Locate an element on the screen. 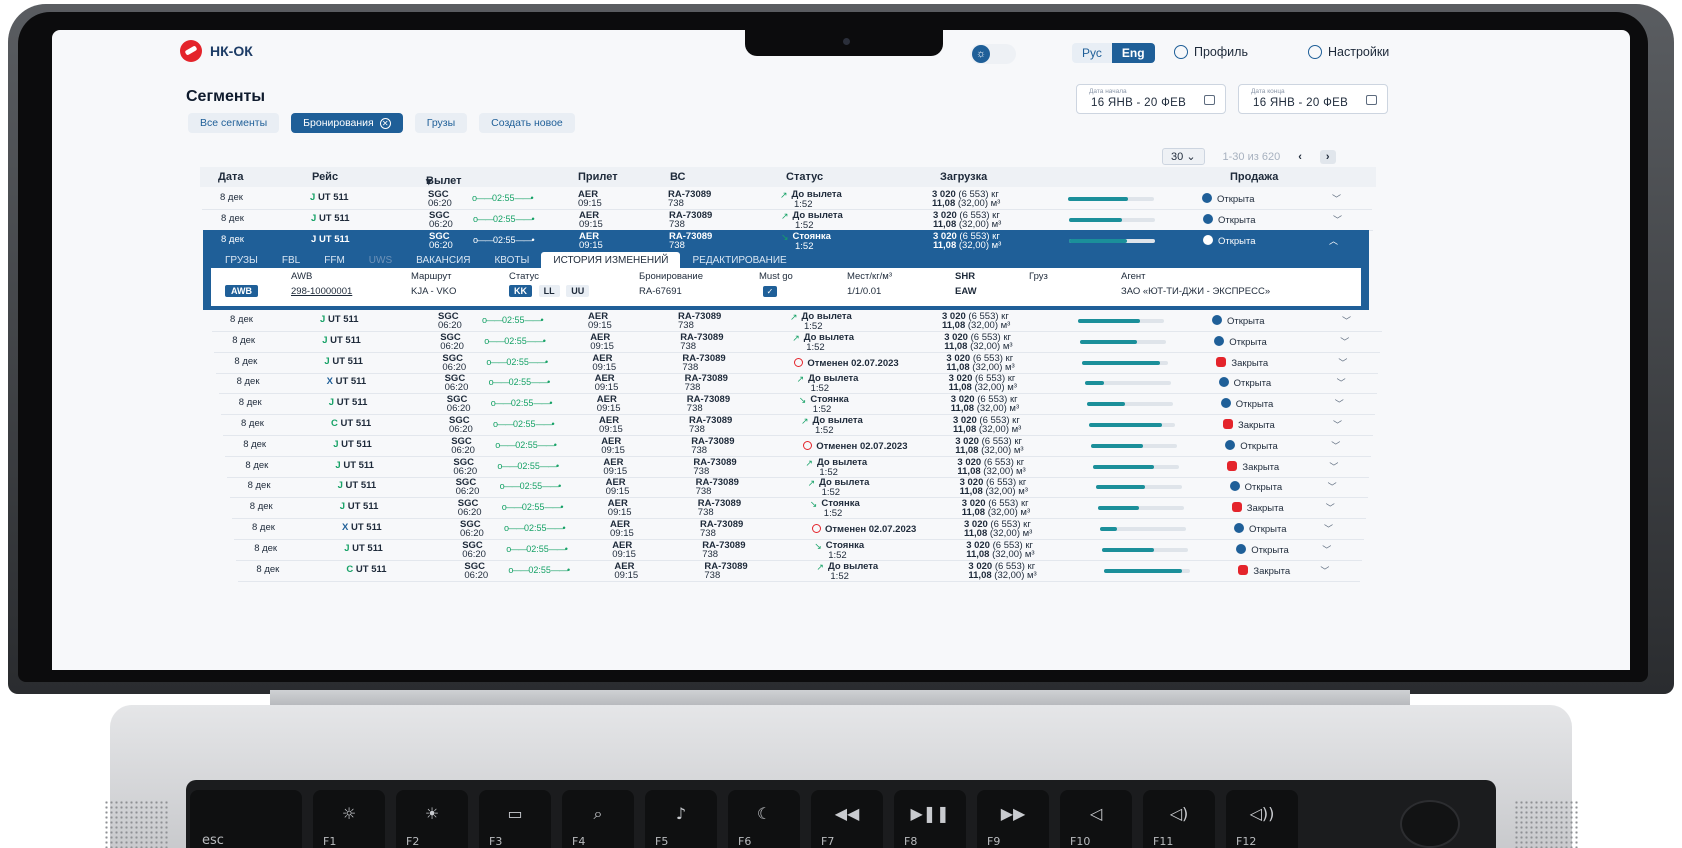  key-f10: ◁ F10 is located at coordinates (1096, 819).